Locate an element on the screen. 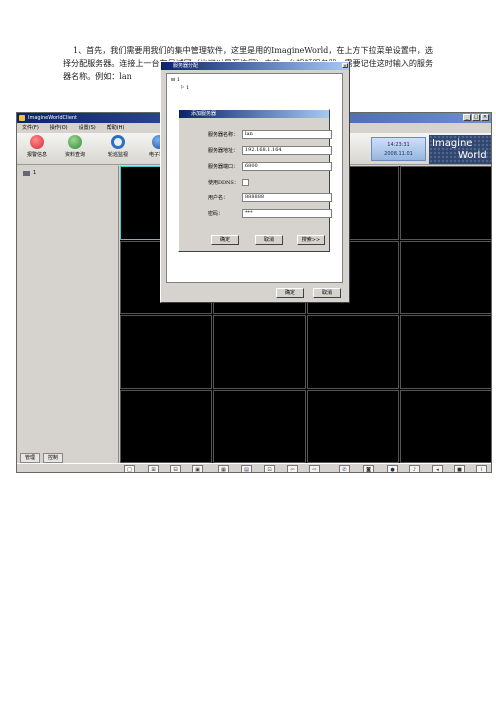 The image size is (496, 702). menu-settings: 设置(S) is located at coordinates (87, 128).